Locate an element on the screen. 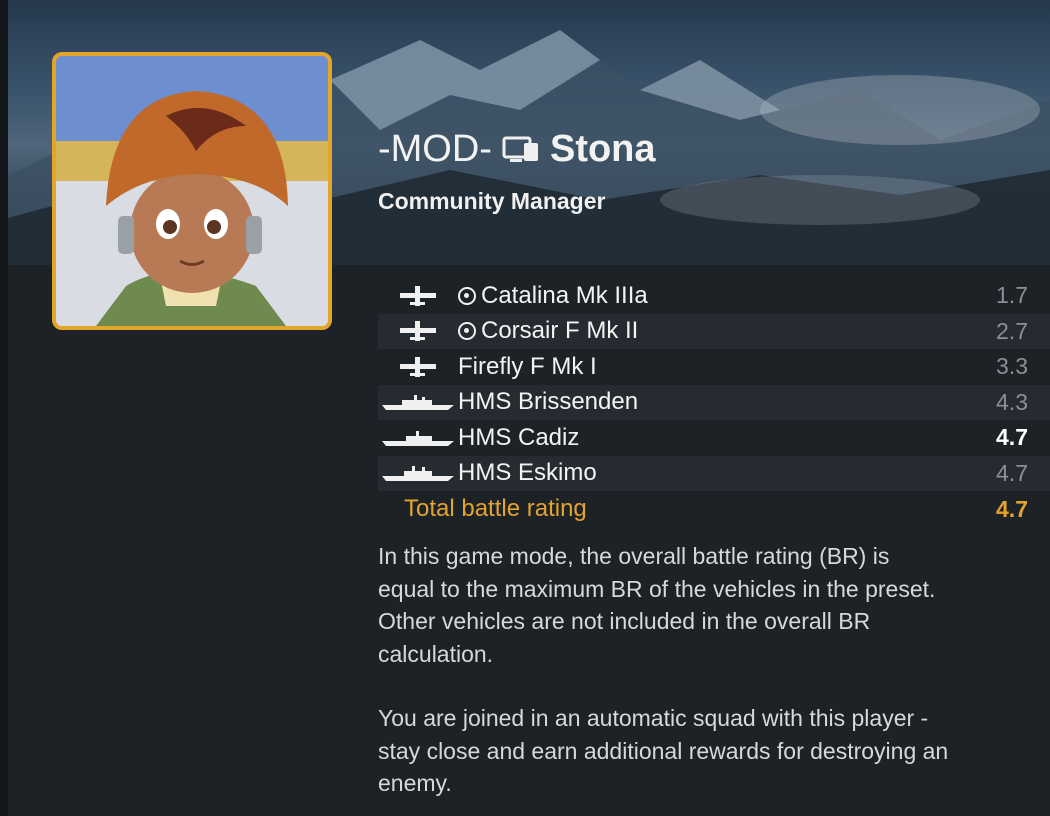 The width and height of the screenshot is (1050, 816). pc-monitor-icon is located at coordinates (520, 149).